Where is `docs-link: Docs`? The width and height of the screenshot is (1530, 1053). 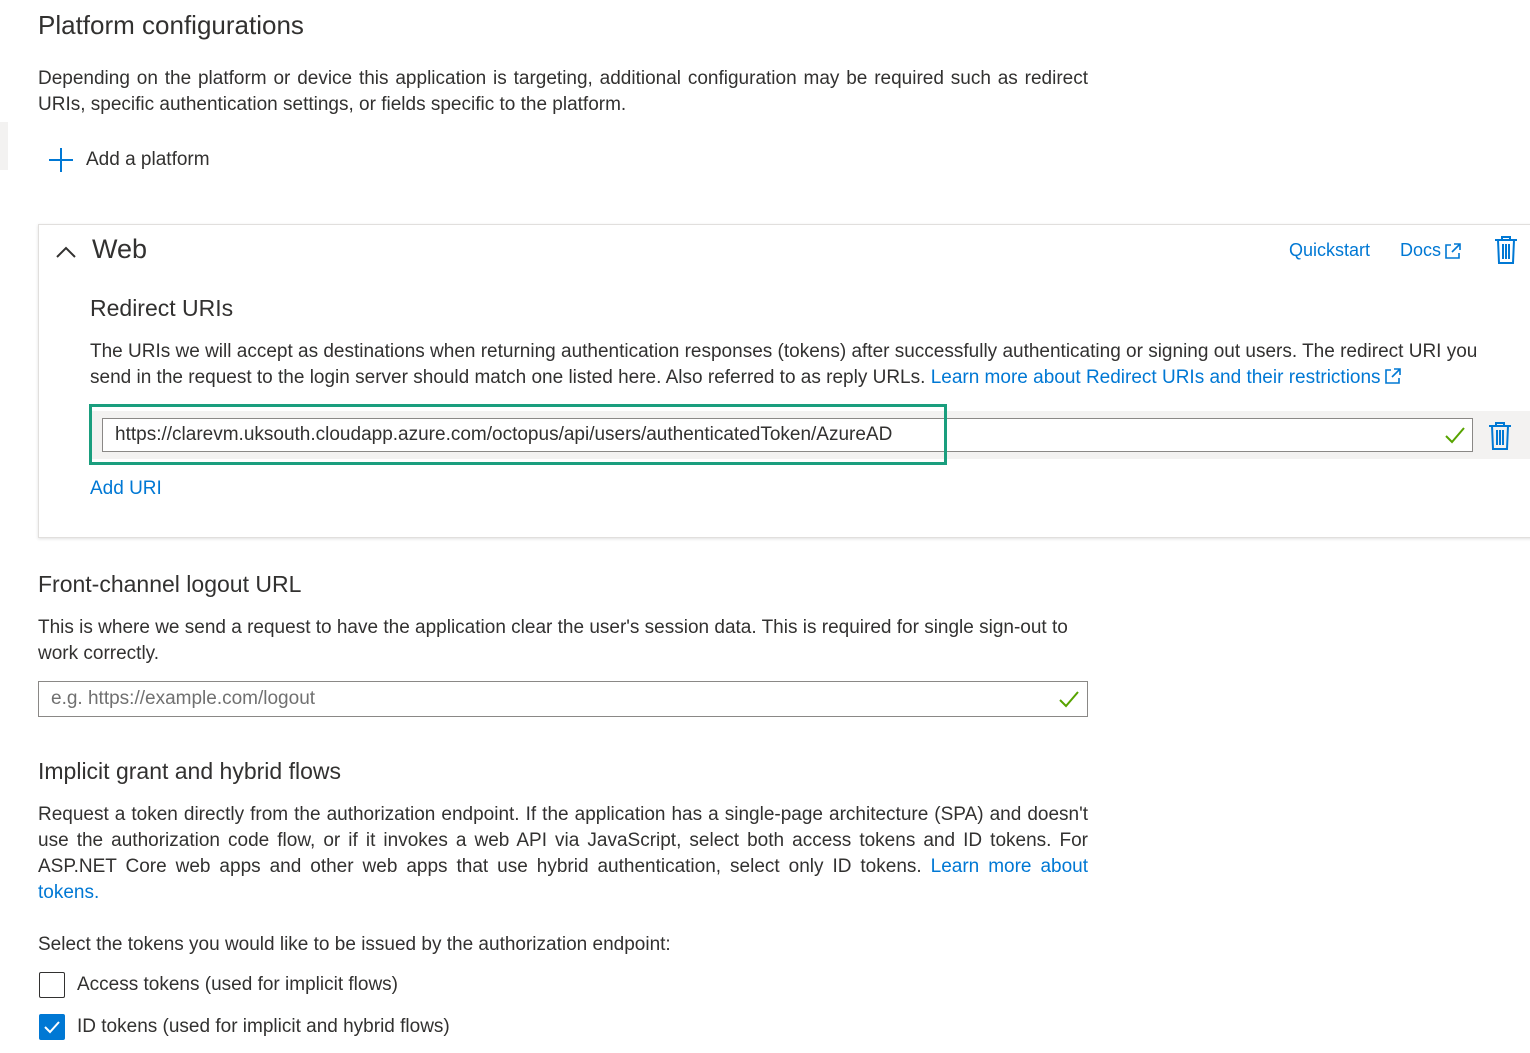 docs-link: Docs is located at coordinates (1431, 250).